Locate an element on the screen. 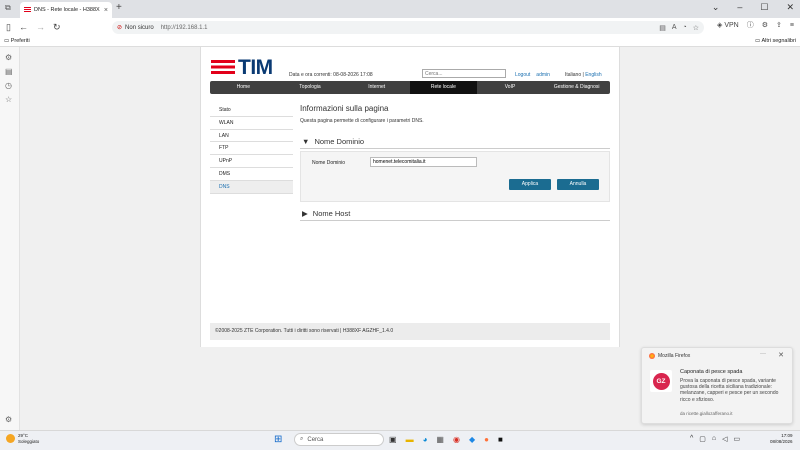  file-explorer-icon: ▬ is located at coordinates (410, 439).